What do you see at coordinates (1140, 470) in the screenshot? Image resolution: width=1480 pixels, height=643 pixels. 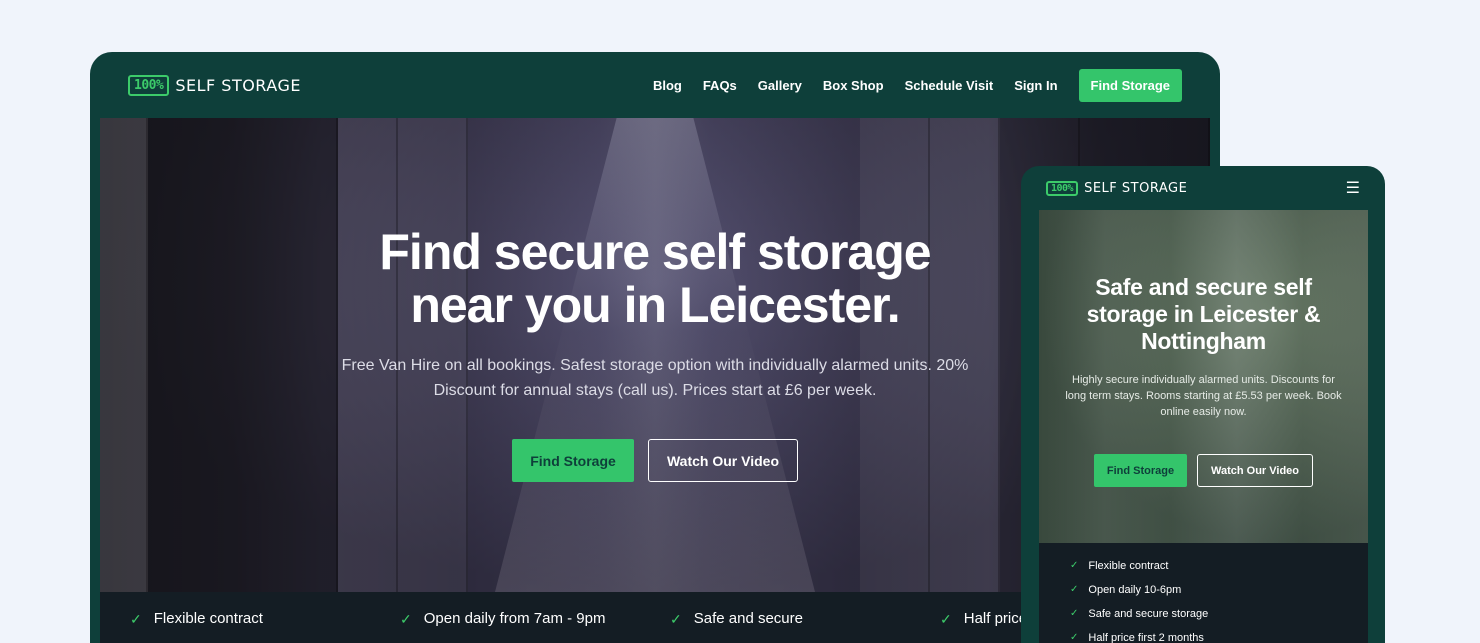 I see `mobile-find-storage-button: Find Storage` at bounding box center [1140, 470].